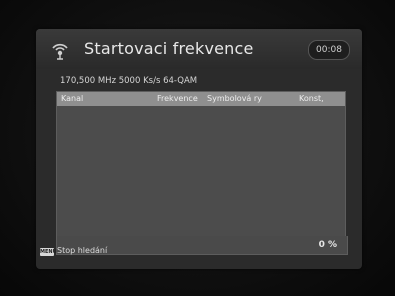 This screenshot has width=395, height=296. I want to click on satellite-dish-icon, so click(60, 51).